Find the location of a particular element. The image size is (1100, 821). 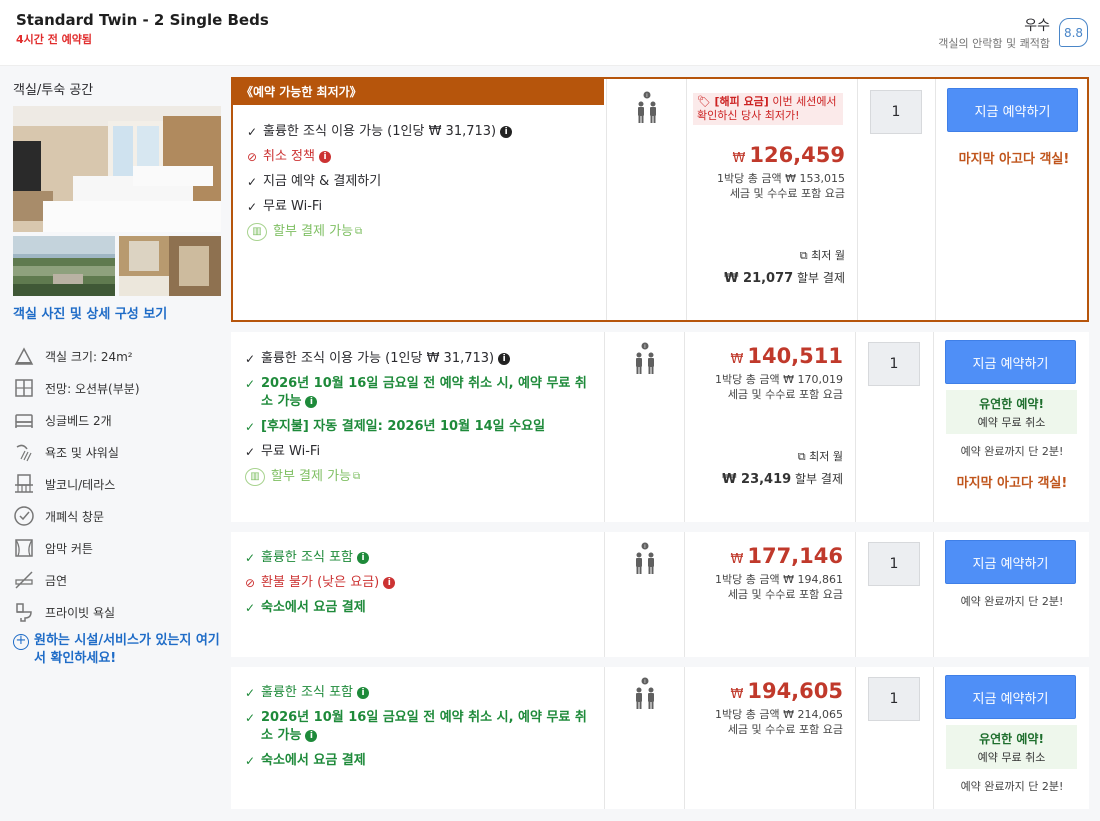

offer-feature-text: 훌륭한 조식 이용 가능 (1인당 ₩ 31,713) is located at coordinates (378, 358).